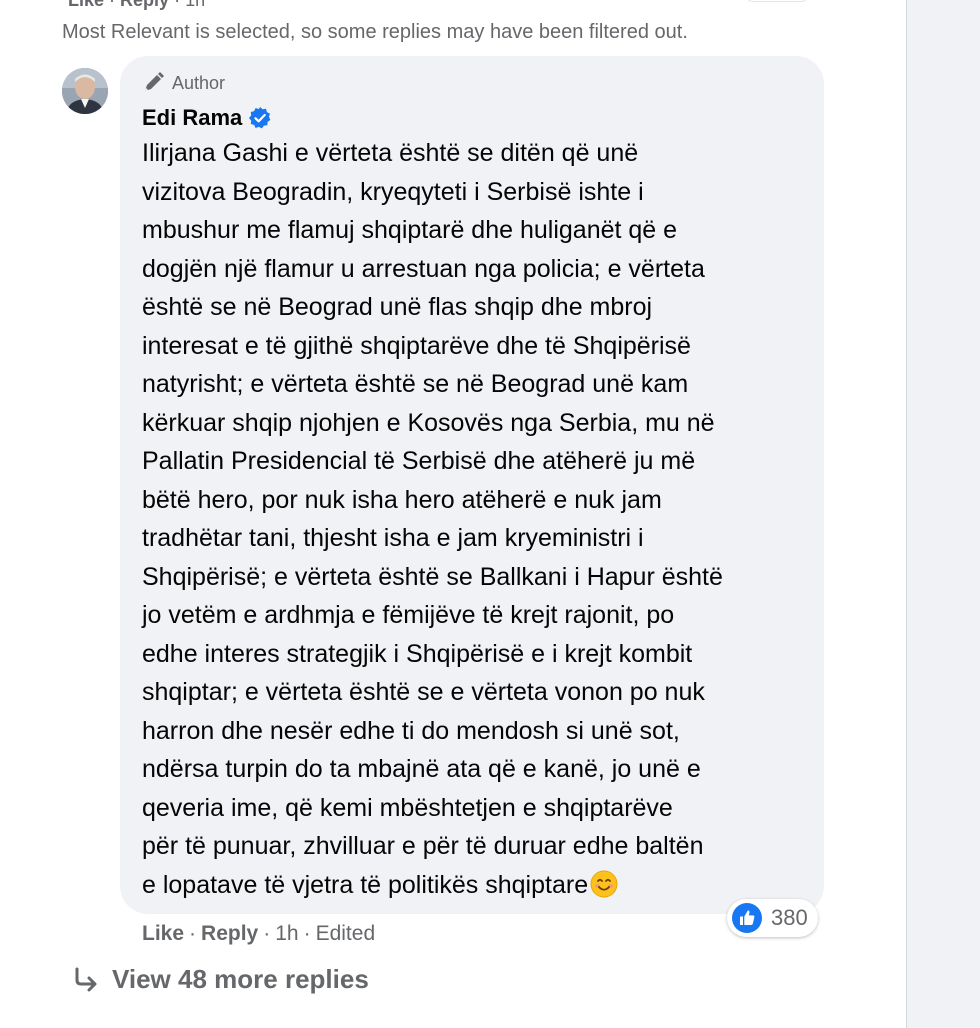 This screenshot has width=980, height=1028. I want to click on previous-comment-actions: Like · Reply · 1h, so click(136, 5).